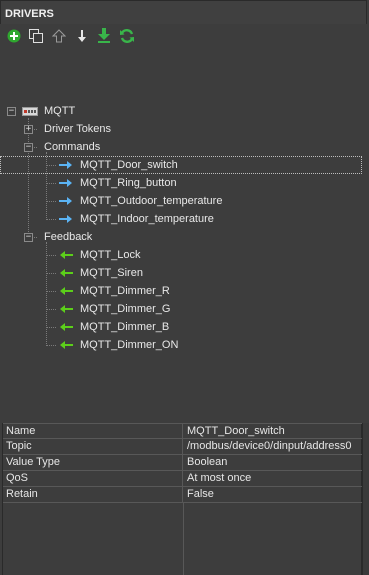  Describe the element at coordinates (77, 129) in the screenshot. I see `tree-node-driver-tokens: Driver Tokens` at that location.